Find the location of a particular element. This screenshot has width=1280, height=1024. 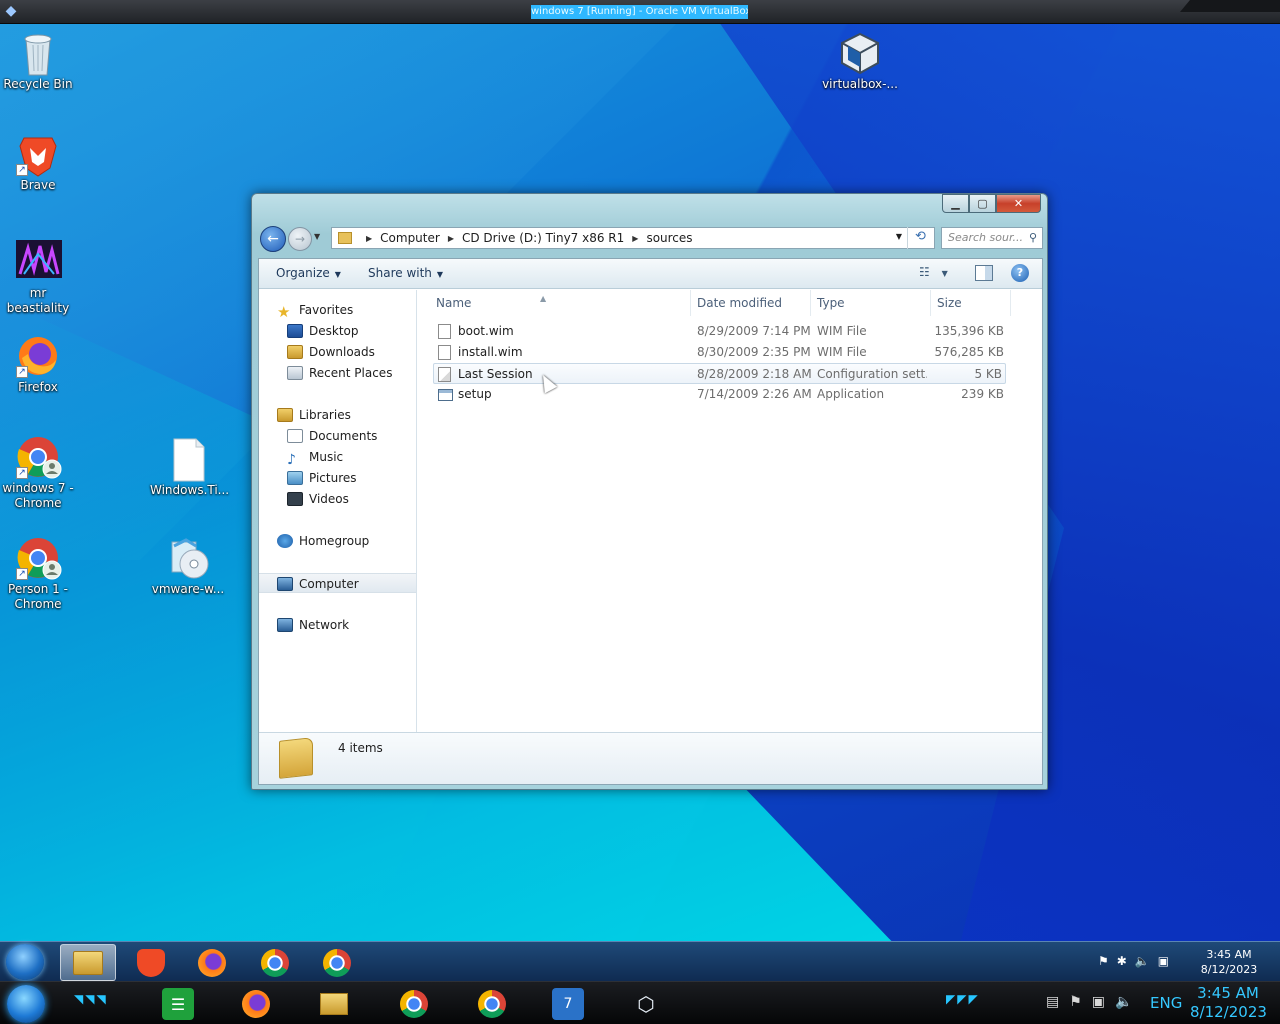

column-header-date-modified: Date modified is located at coordinates (751, 303).